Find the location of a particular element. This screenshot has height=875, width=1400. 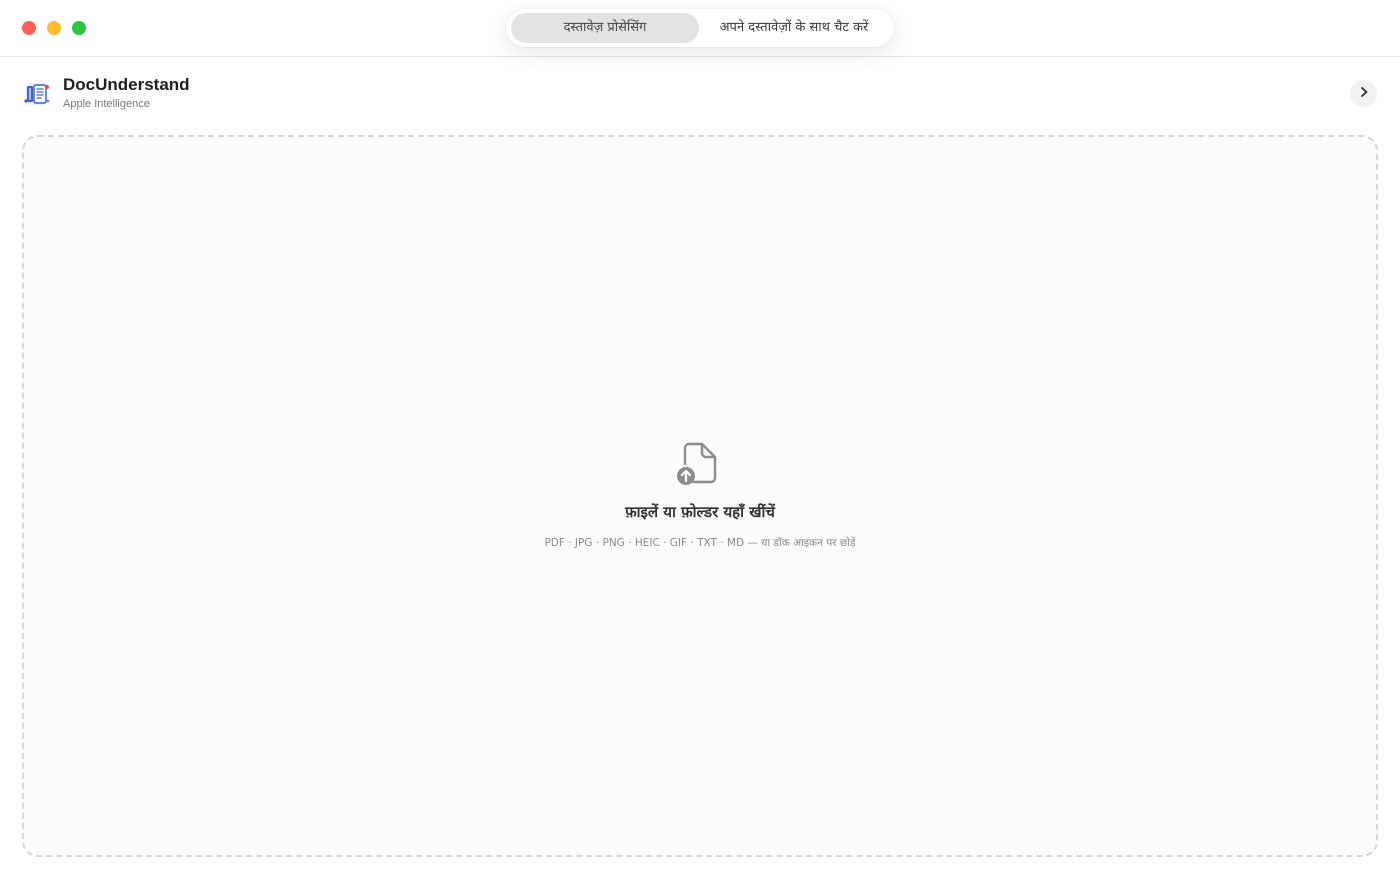

maximize-window-button is located at coordinates (79, 28).